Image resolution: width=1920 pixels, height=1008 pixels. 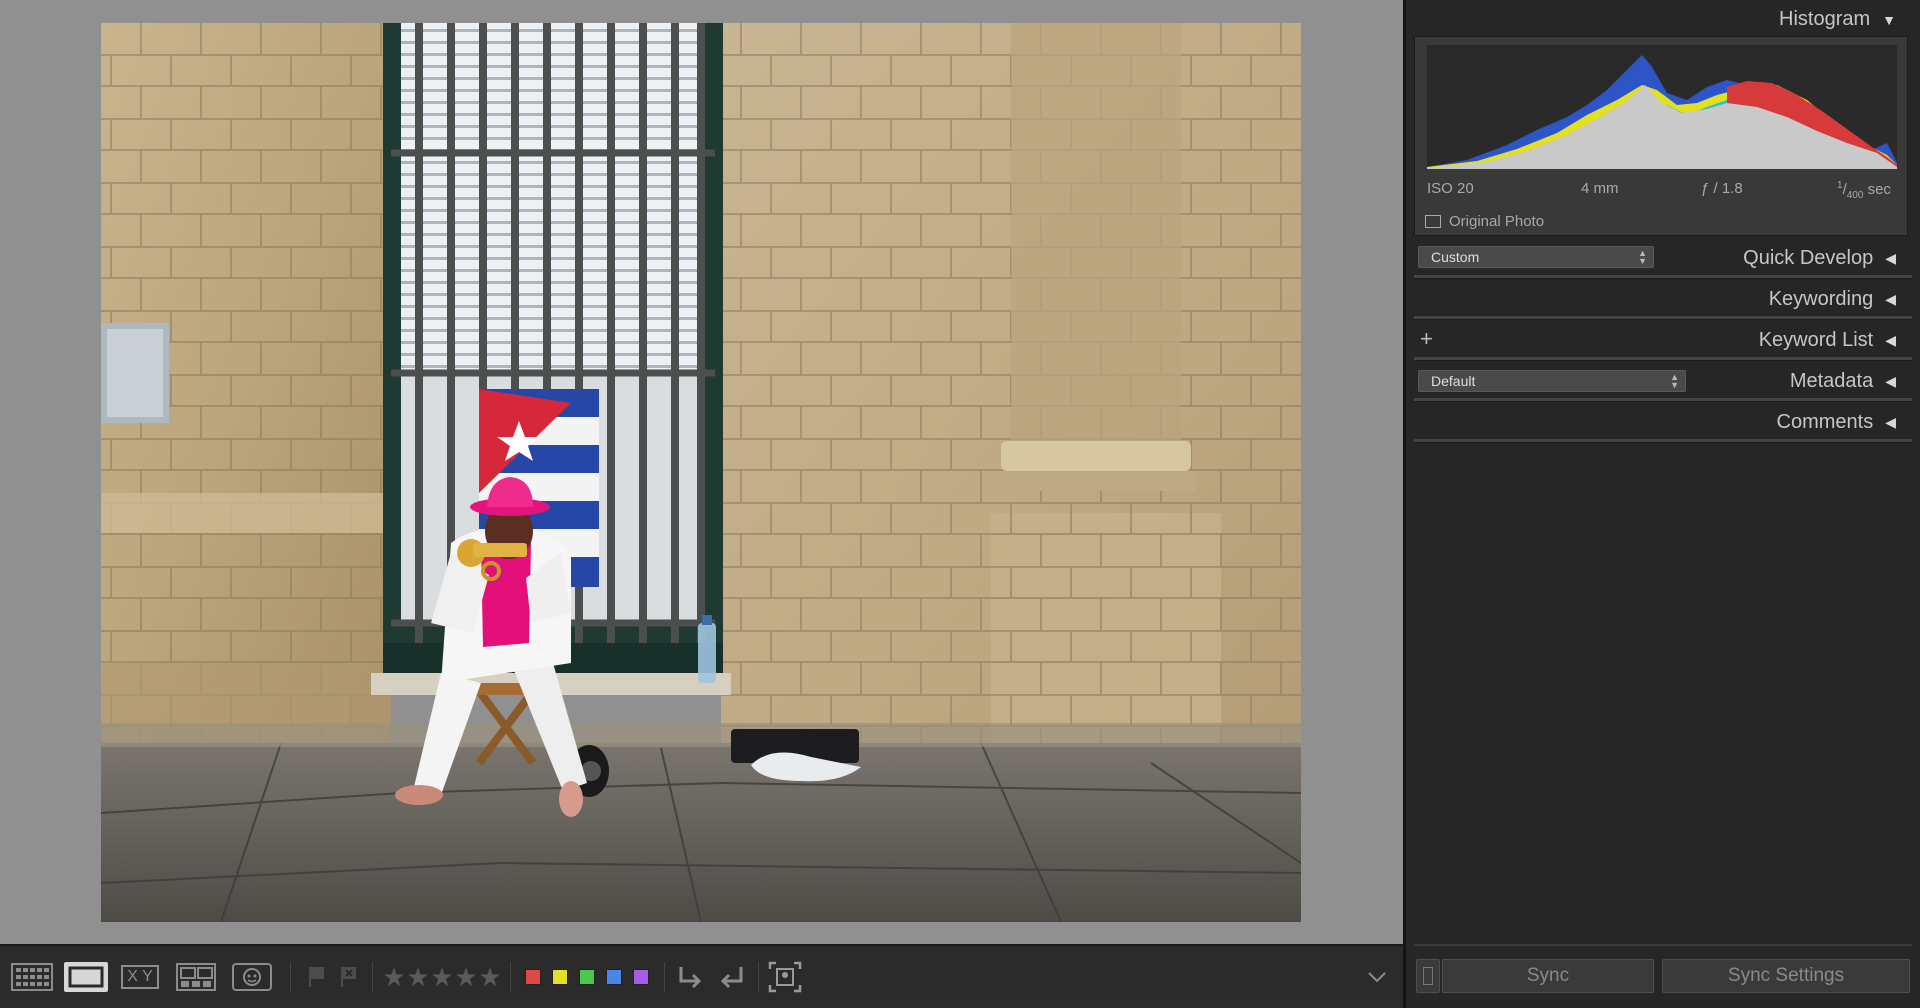 I want to click on auto-sync-toggle, so click(x=1428, y=976).